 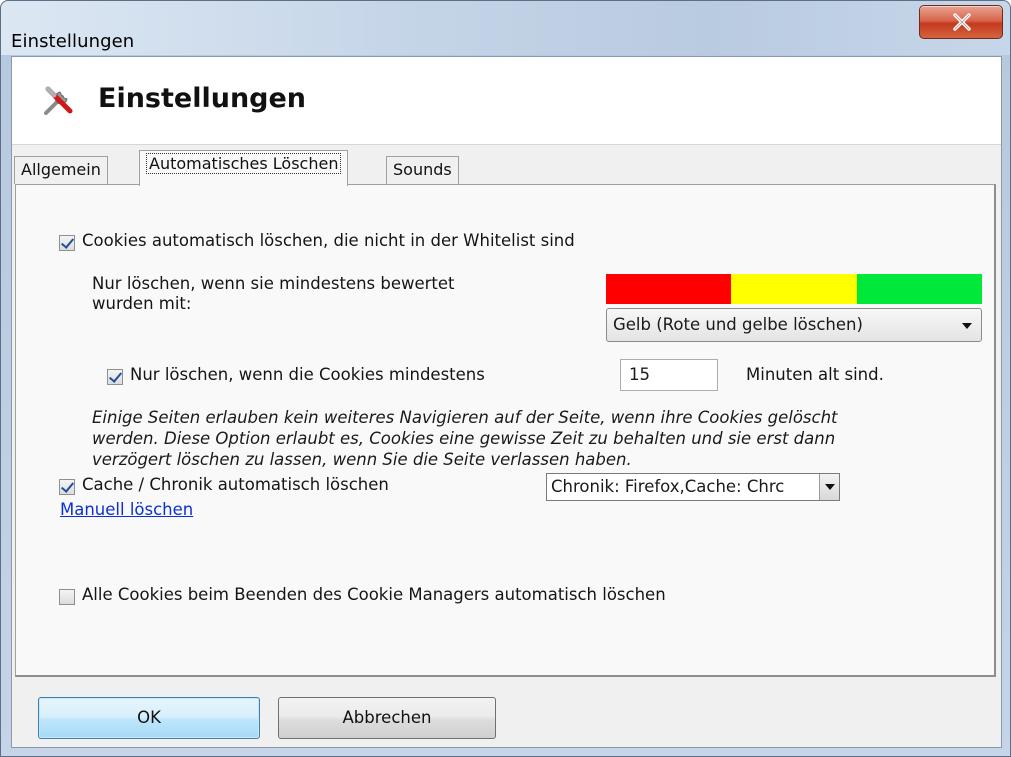 I want to click on tab-label: Allgemein, so click(x=61, y=169).